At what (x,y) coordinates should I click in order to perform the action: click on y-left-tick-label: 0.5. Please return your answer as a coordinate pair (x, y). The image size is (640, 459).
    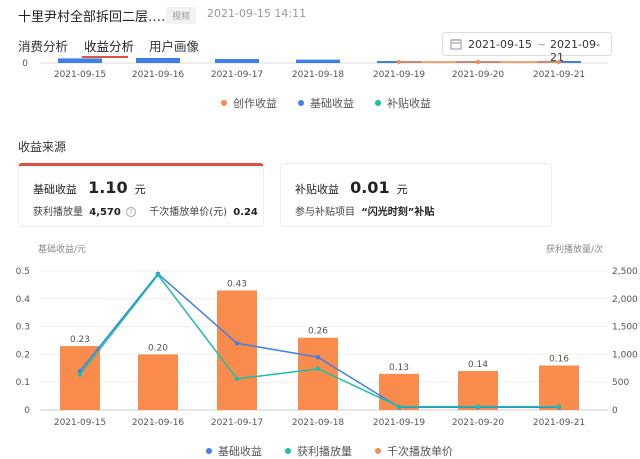
    Looking at the image, I should click on (23, 272).